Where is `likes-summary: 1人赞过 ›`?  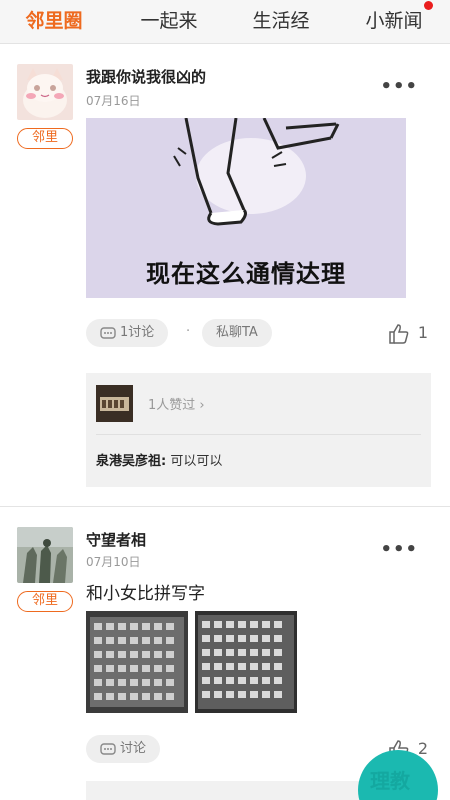 likes-summary: 1人赞过 › is located at coordinates (176, 403).